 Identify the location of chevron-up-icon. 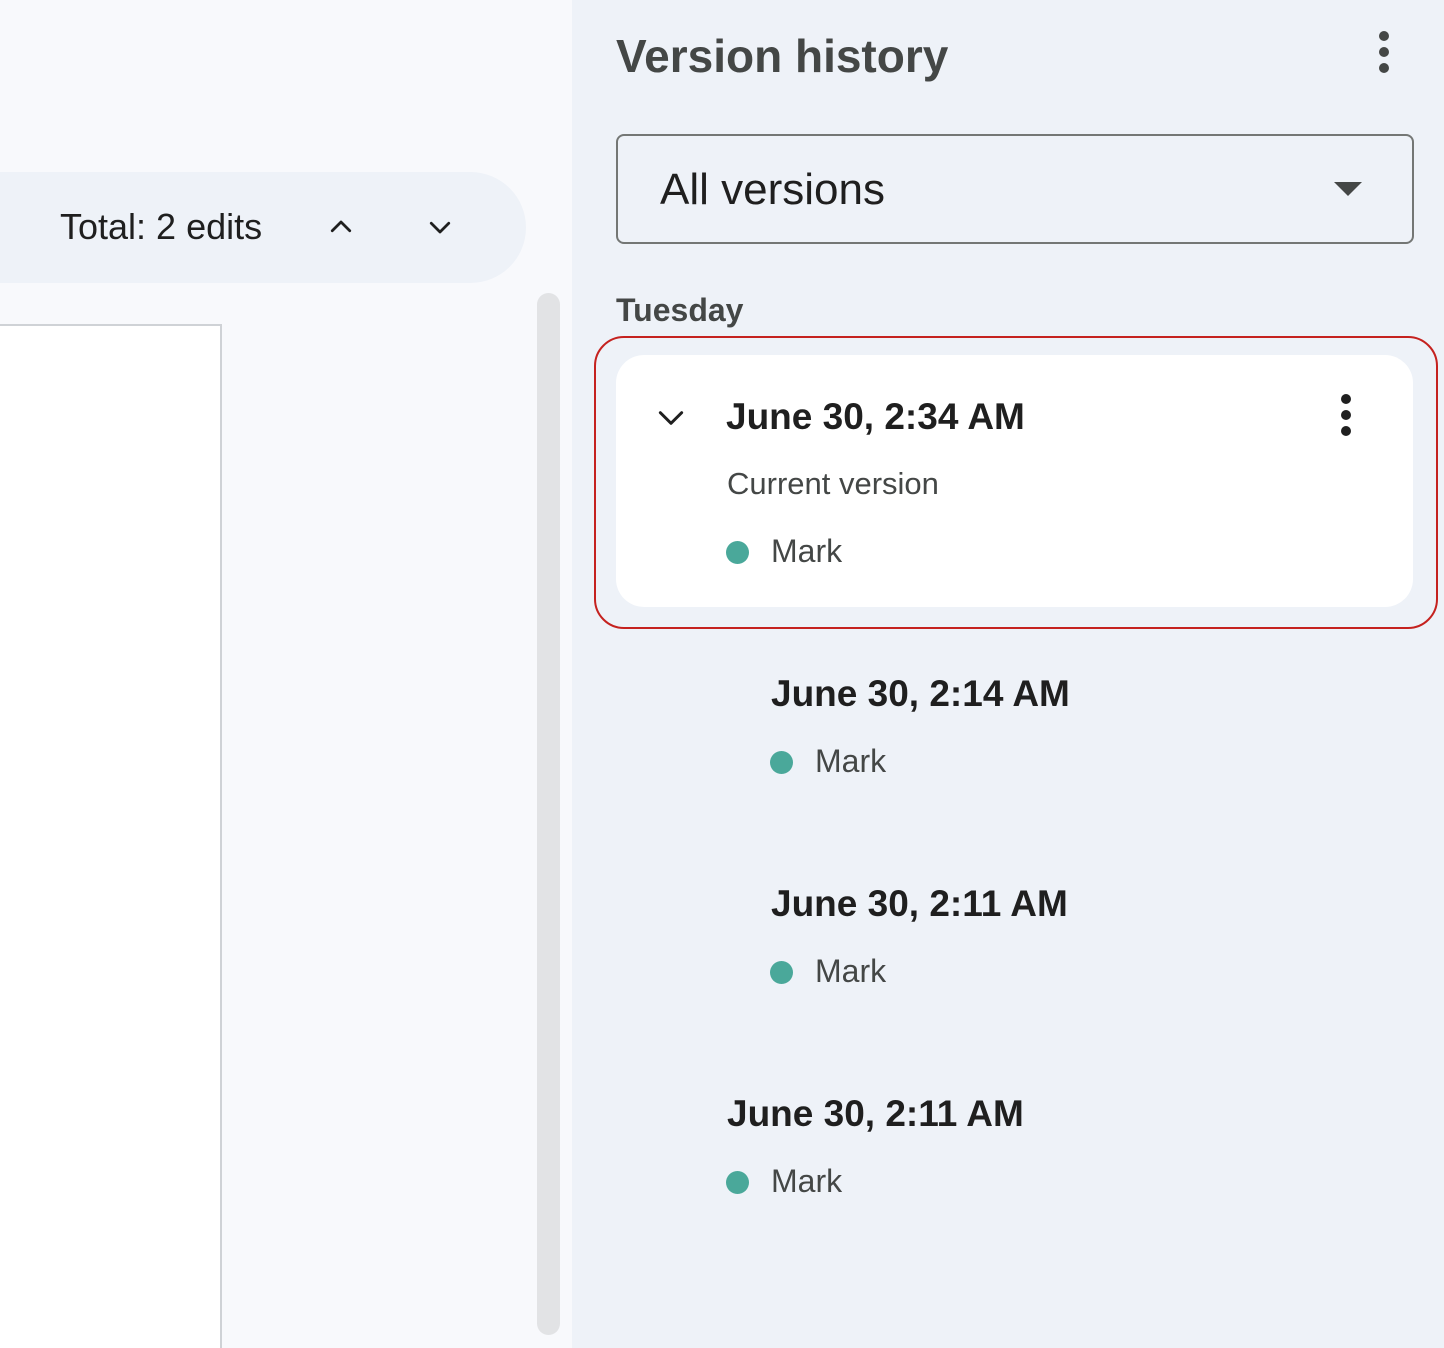
(341, 226).